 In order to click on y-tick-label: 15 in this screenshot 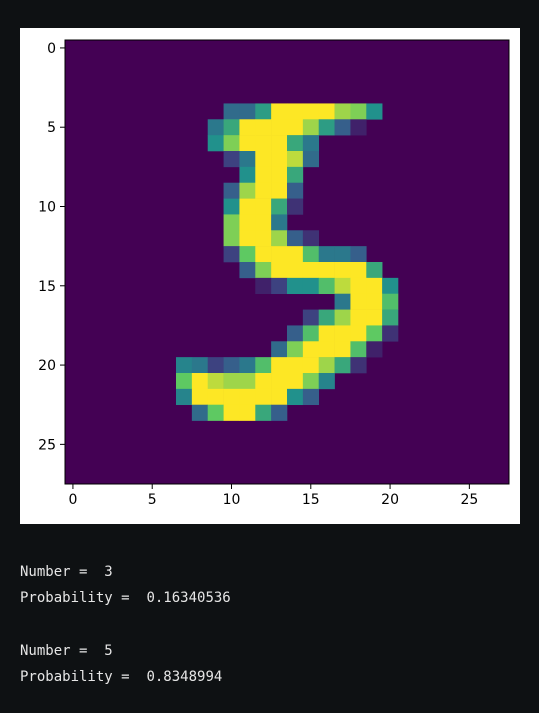, I will do `click(47, 287)`.